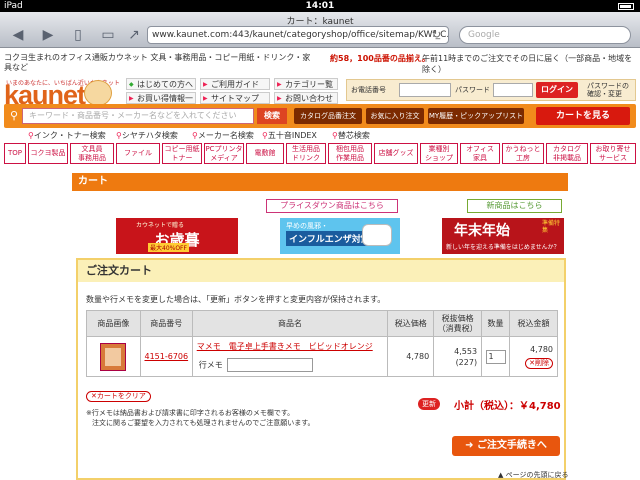  What do you see at coordinates (503, 247) in the screenshot?
I see `banner-newyear-small: 新しい年を迎える準備をはじめませんか？` at bounding box center [503, 247].